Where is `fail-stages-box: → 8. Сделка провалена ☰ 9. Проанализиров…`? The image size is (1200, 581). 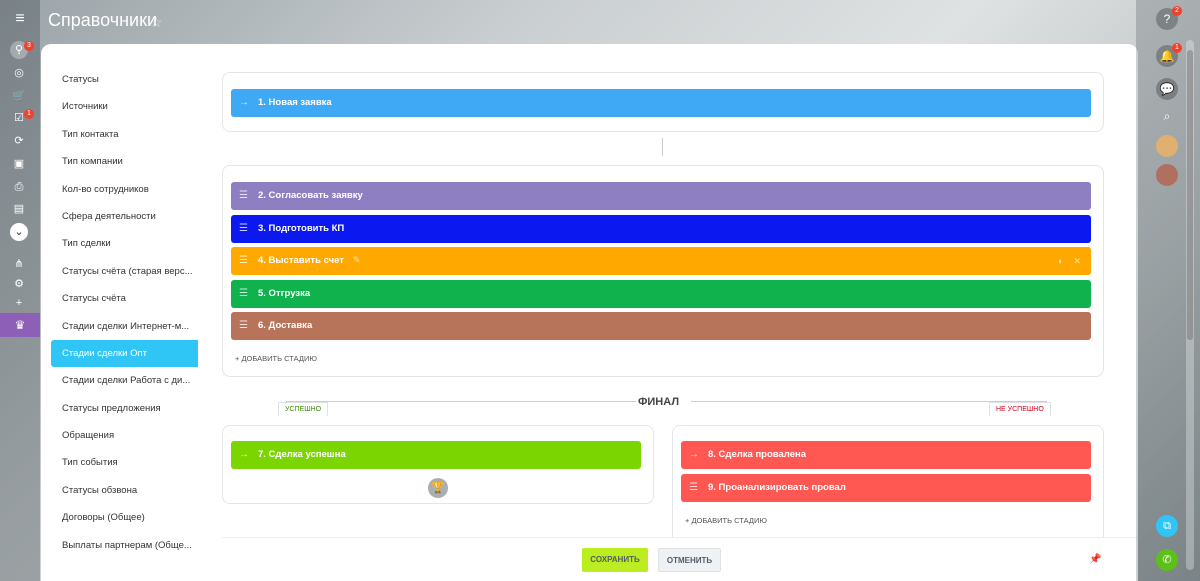
fail-stages-box: → 8. Сделка провалена ☰ 9. Проанализиров… is located at coordinates (888, 486).